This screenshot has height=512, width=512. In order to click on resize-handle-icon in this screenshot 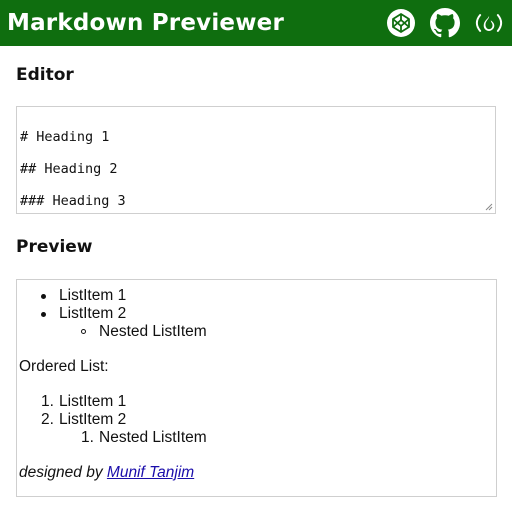, I will do `click(489, 207)`.